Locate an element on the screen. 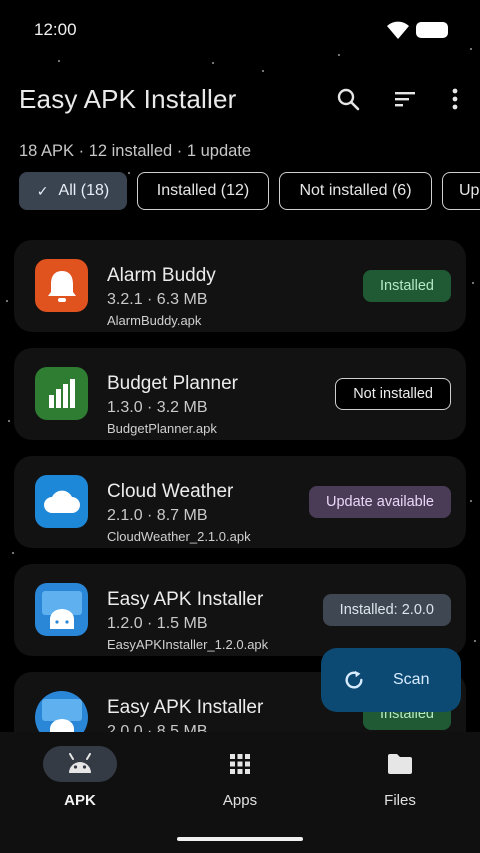 This screenshot has width=480, height=853. scan-label: Scan is located at coordinates (411, 679).